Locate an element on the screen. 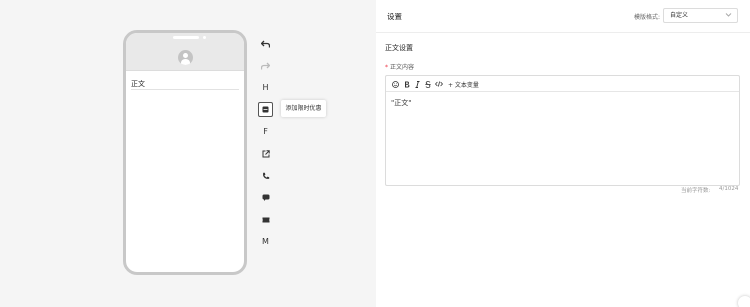  undo-button is located at coordinates (265, 43).